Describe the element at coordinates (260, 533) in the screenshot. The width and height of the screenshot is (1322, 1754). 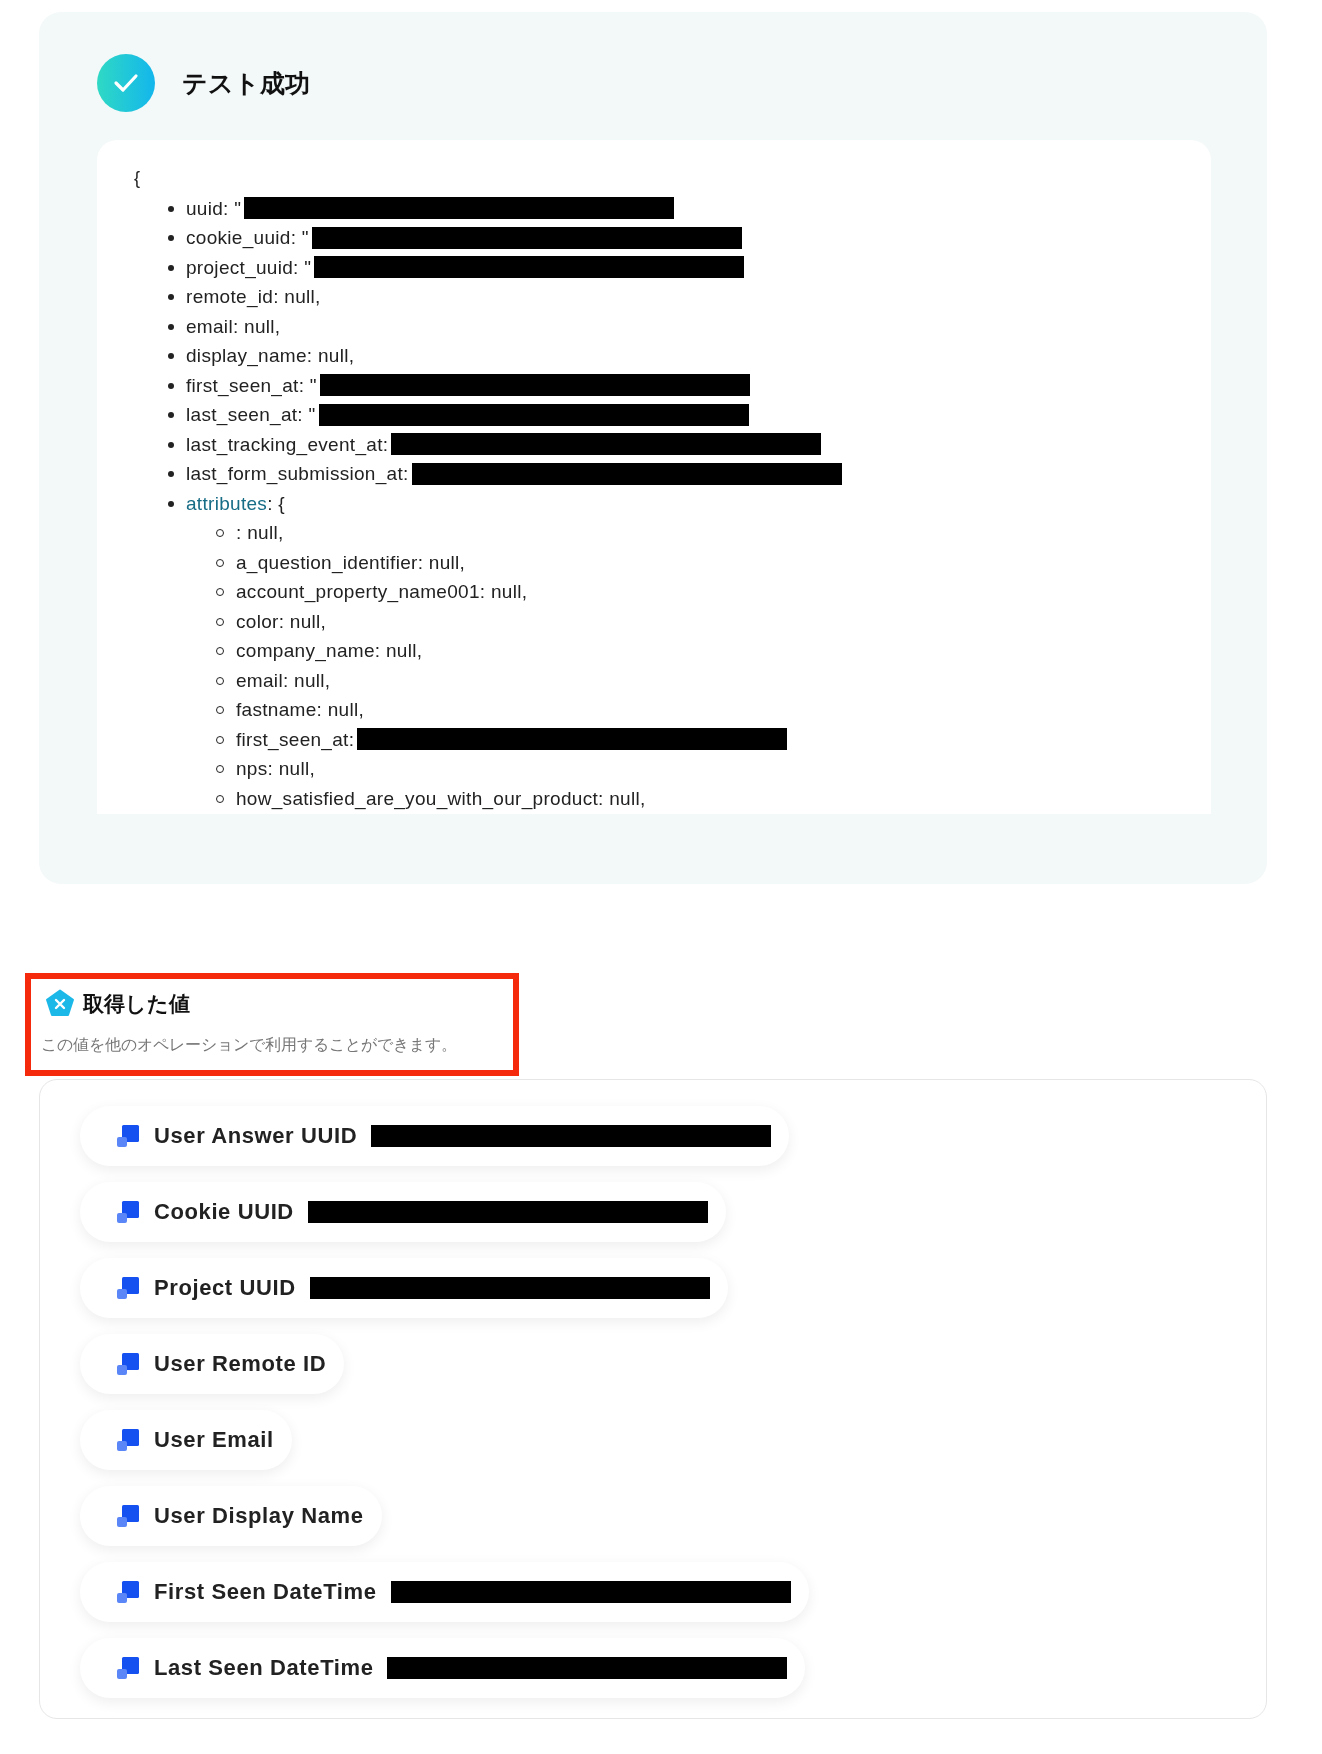
I see `json-line: : null,` at that location.